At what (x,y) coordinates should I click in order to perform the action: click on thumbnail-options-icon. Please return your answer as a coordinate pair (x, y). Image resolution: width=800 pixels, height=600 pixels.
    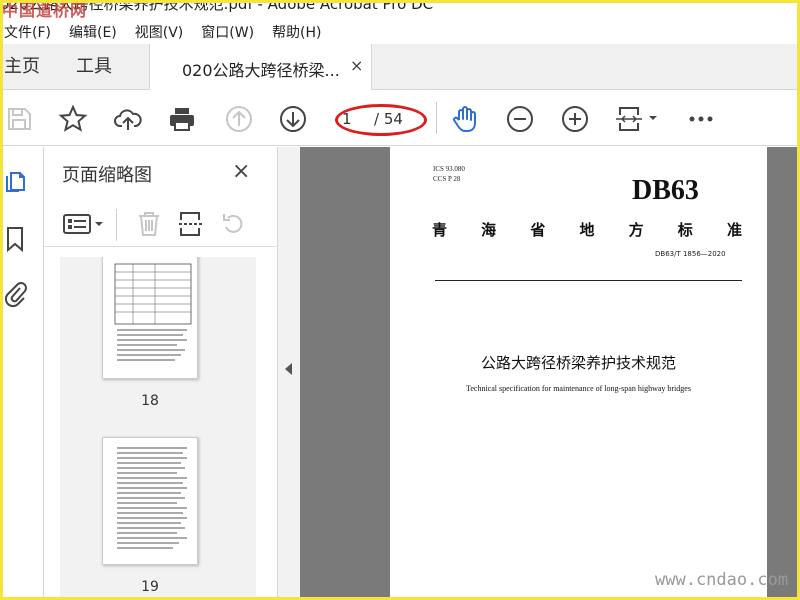
    Looking at the image, I should click on (85, 224).